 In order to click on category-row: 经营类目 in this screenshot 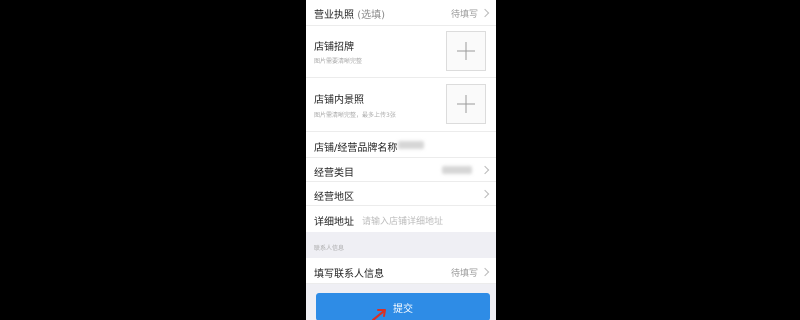, I will do `click(401, 170)`.